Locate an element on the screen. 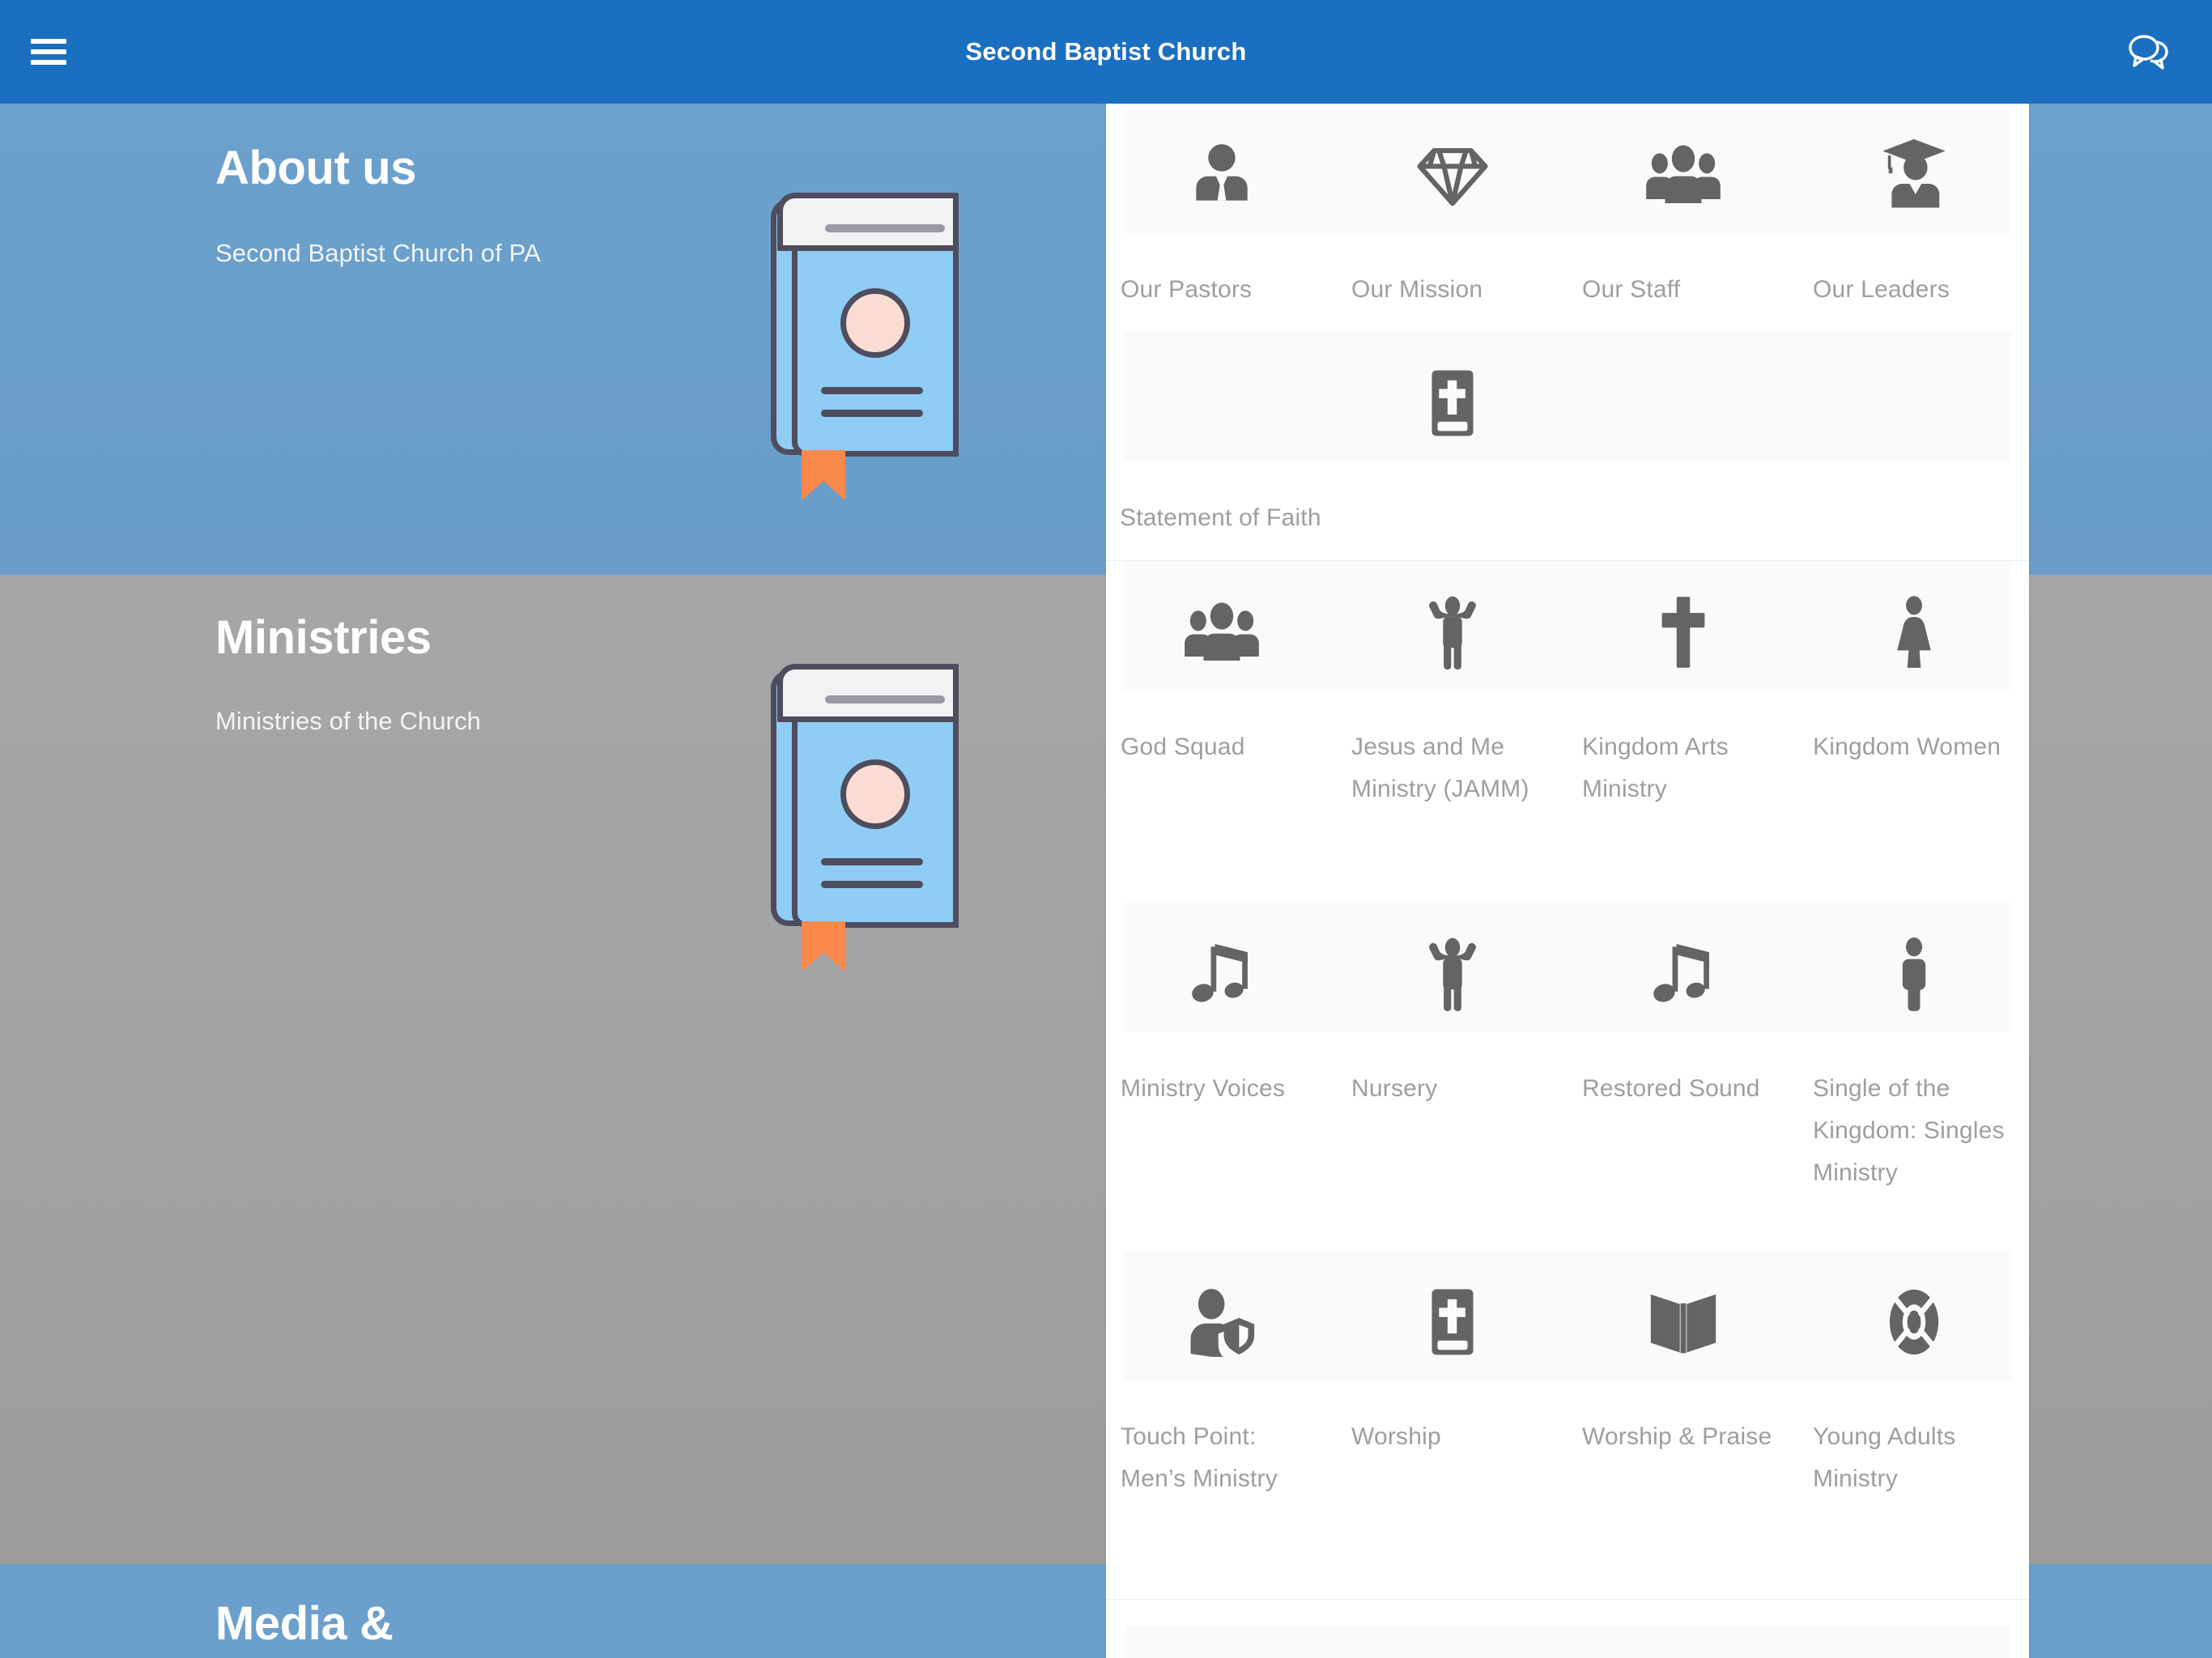 This screenshot has height=1658, width=2212. menu-item-label: Worship is located at coordinates (1396, 1436).